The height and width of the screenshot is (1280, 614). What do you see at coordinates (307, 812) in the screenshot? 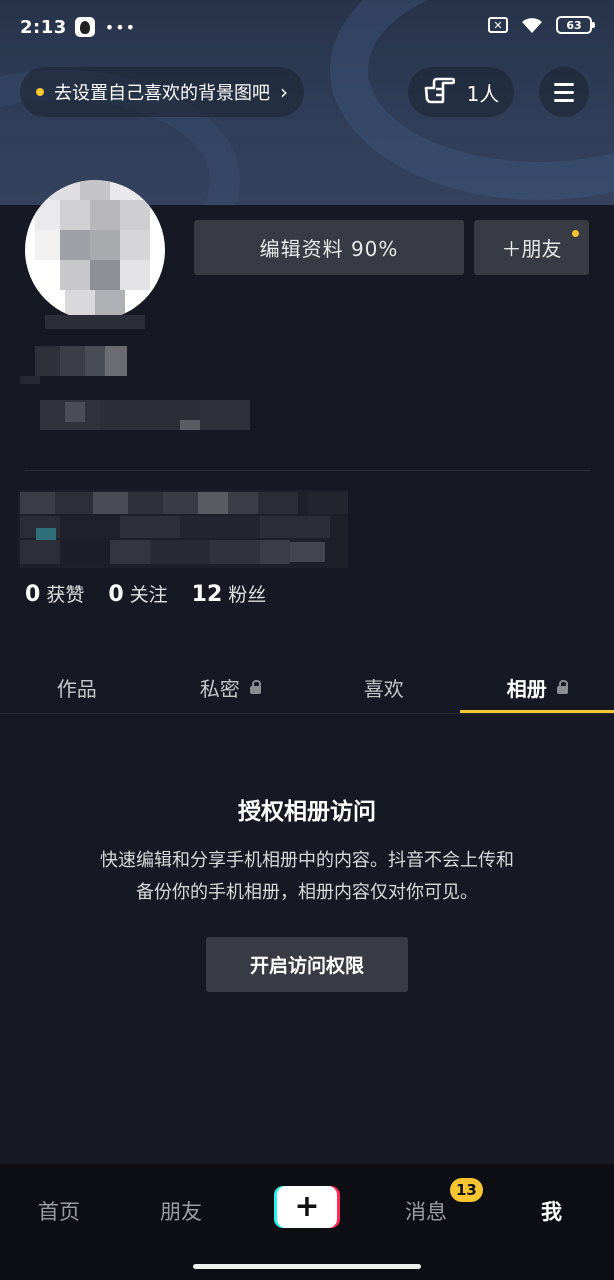
I see `album-permission-title: 授权相册访问` at bounding box center [307, 812].